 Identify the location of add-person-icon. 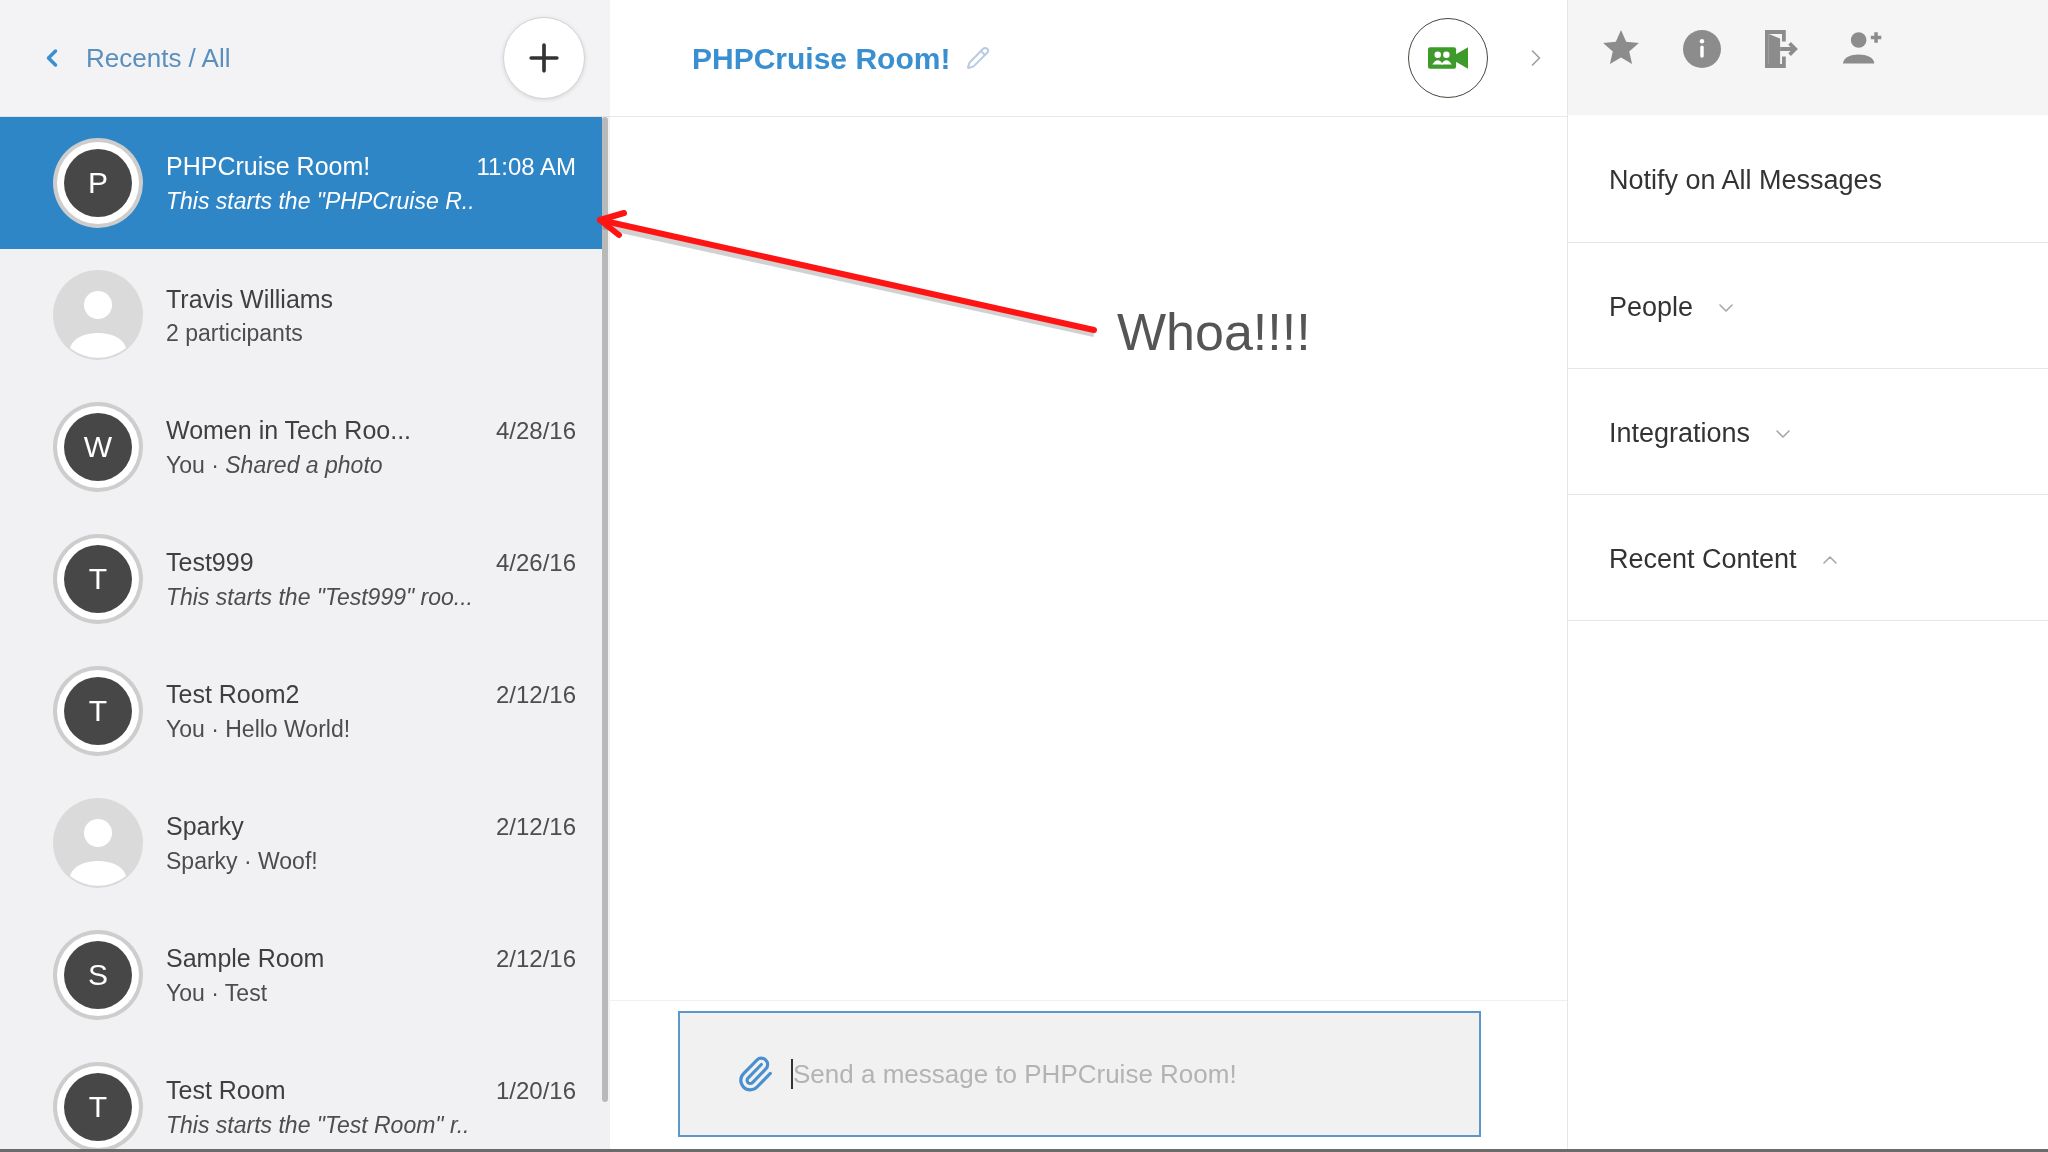
(1863, 47).